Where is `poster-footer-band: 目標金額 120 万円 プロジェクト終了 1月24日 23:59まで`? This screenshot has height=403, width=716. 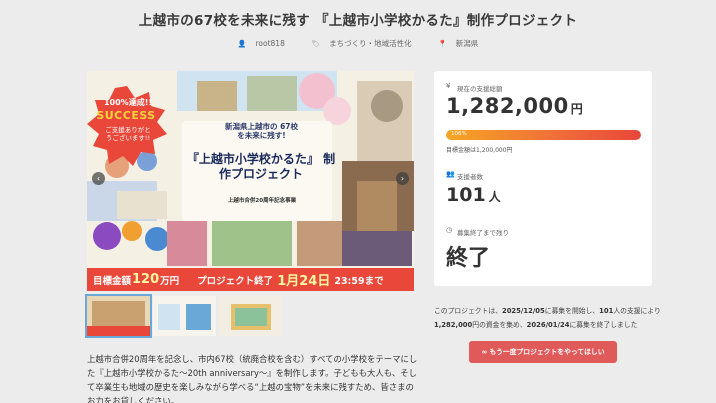 poster-footer-band: 目標金額 120 万円 プロジェクト終了 1月24日 23:59まで is located at coordinates (250, 279).